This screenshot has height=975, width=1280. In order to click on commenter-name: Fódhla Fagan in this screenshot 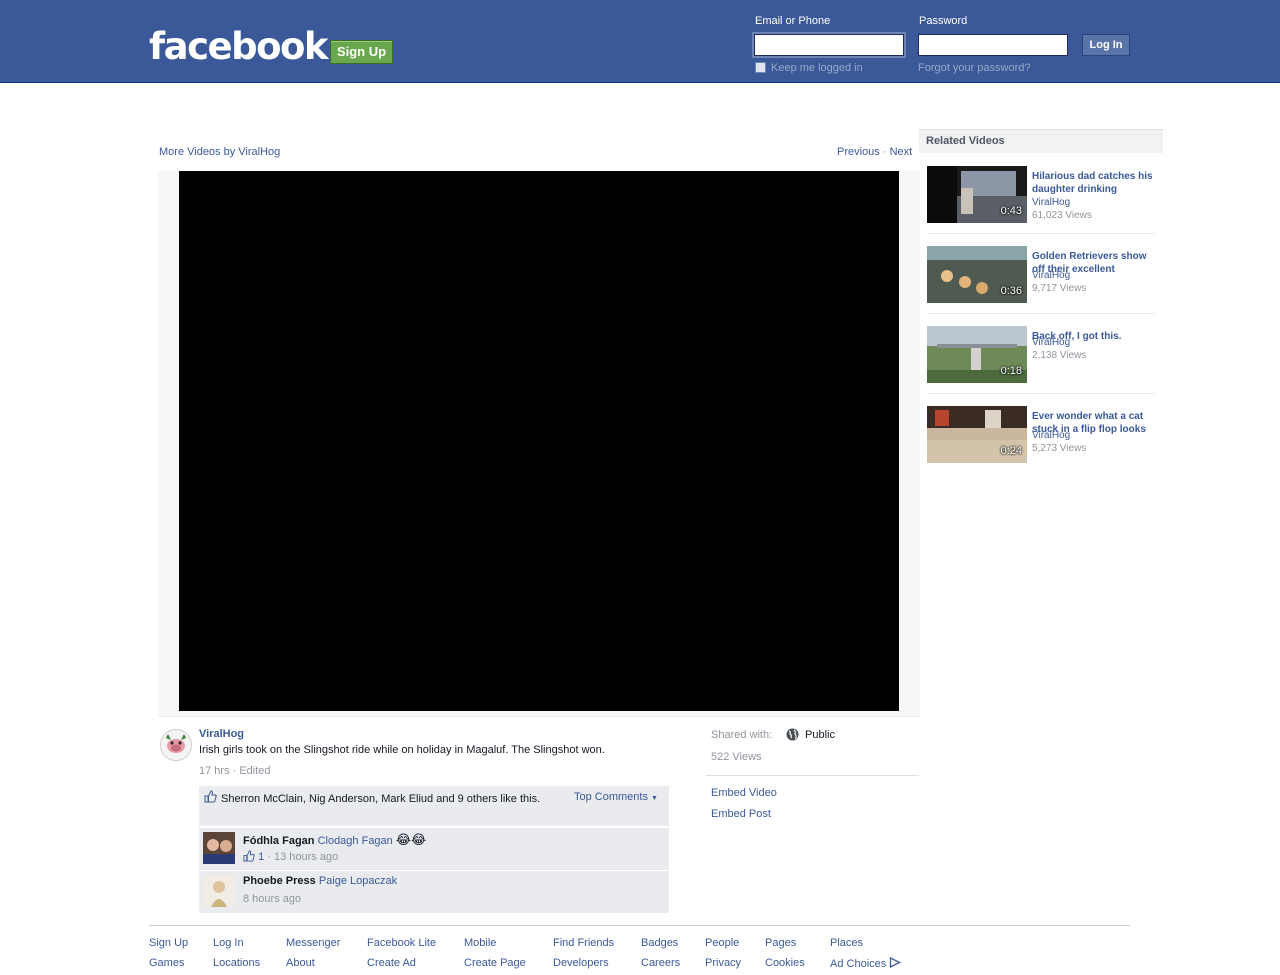, I will do `click(279, 841)`.